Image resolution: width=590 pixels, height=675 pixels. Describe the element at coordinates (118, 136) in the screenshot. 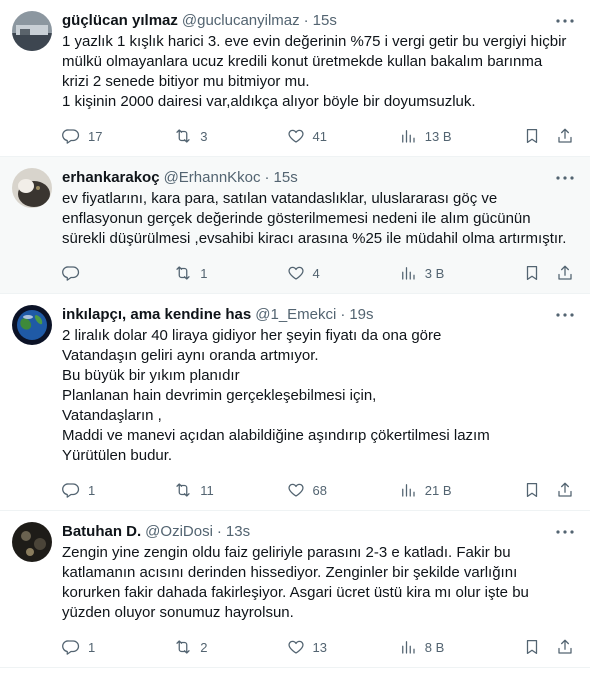

I see `reply-button: 17` at that location.